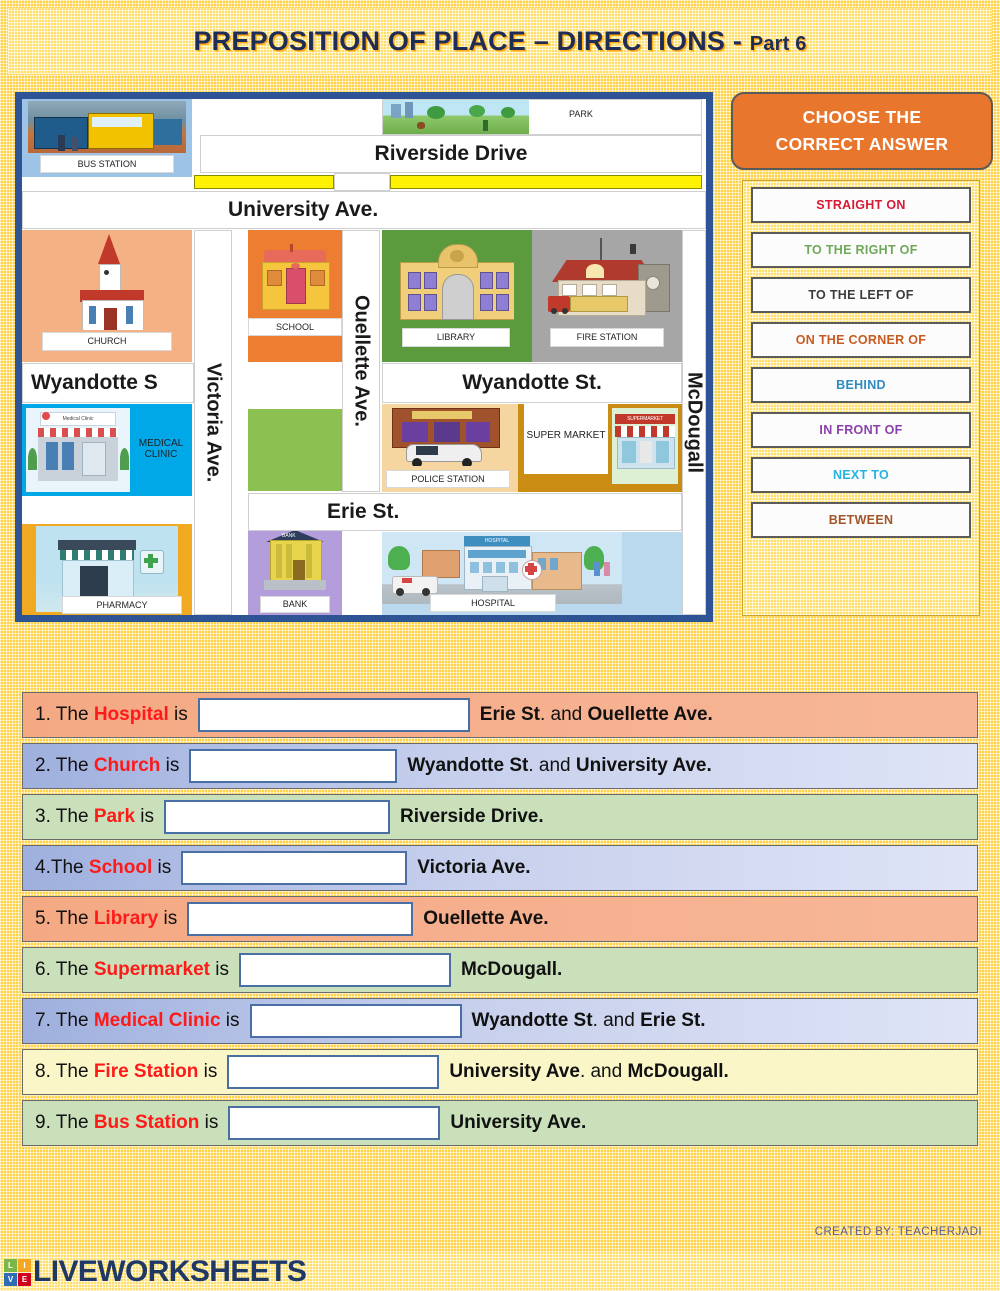 The height and width of the screenshot is (1291, 1000). What do you see at coordinates (361, 361) in the screenshot?
I see `street-ouellette-ave: Ouellette Ave.` at bounding box center [361, 361].